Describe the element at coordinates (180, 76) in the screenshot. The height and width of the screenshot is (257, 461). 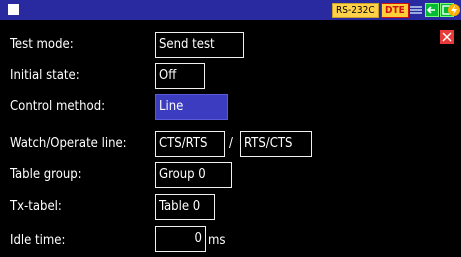
I see `initial-state-field: Off` at that location.